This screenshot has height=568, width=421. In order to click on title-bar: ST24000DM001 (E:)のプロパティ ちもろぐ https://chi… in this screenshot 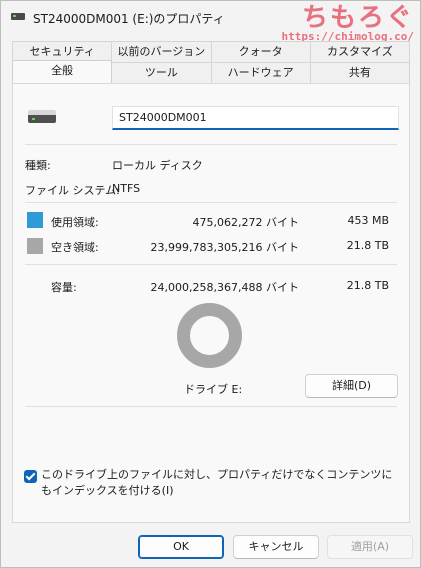, I will do `click(210, 21)`.